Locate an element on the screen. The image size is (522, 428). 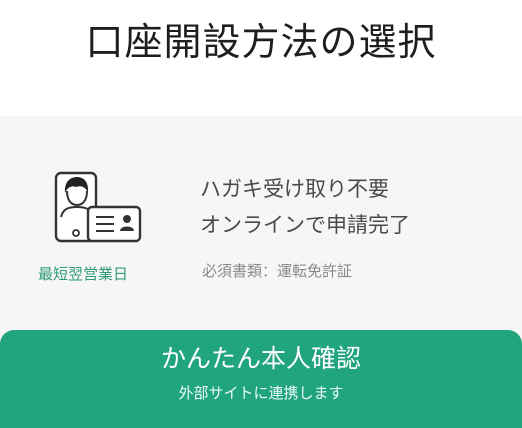
feature-online-application: オンラインで申請完了 is located at coordinates (305, 225).